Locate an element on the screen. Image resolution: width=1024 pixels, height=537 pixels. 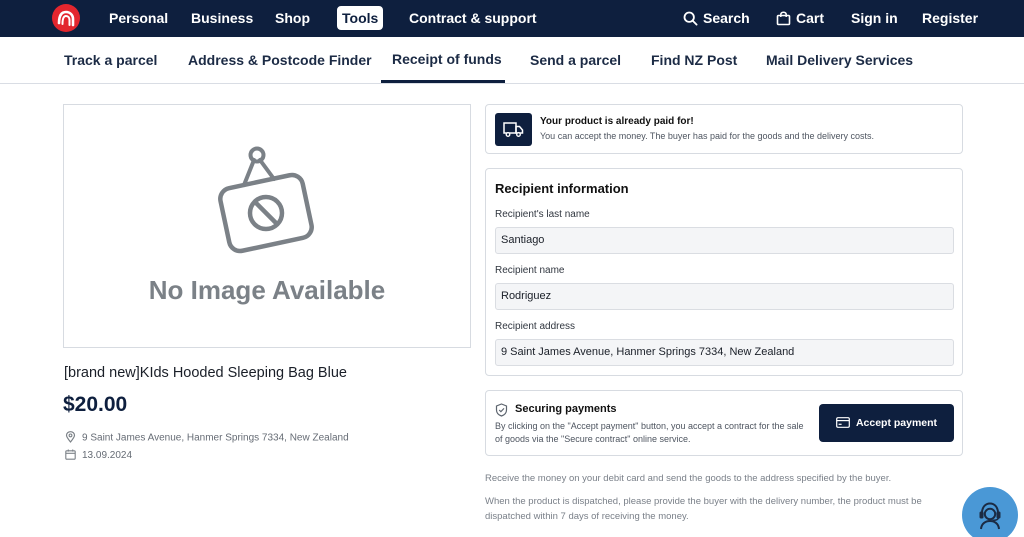
tab-address-postcode-finder: Address & Postcode Finder is located at coordinates (280, 60).